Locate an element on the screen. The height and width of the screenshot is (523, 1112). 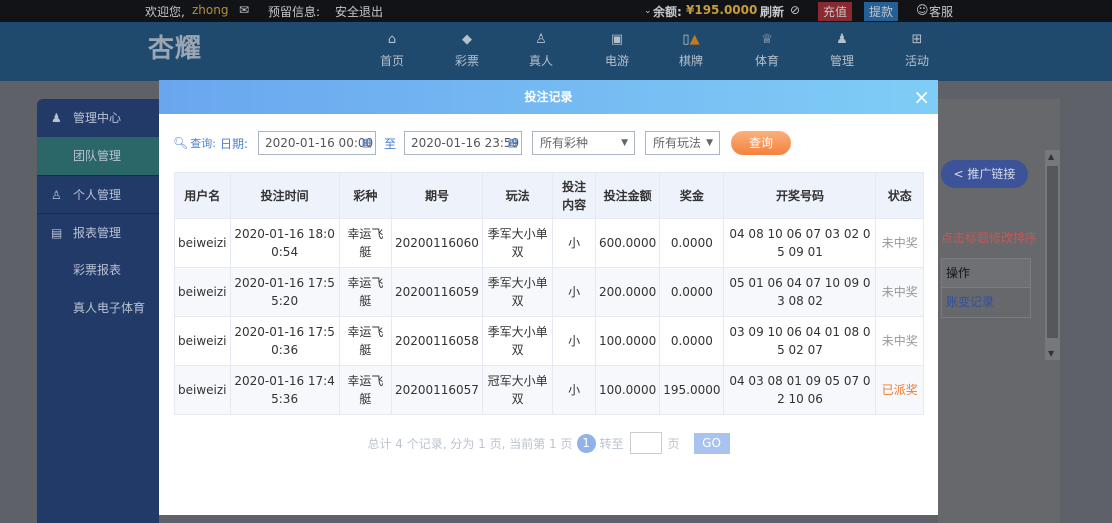
play-select: 所有玩法 ▼ is located at coordinates (683, 143).